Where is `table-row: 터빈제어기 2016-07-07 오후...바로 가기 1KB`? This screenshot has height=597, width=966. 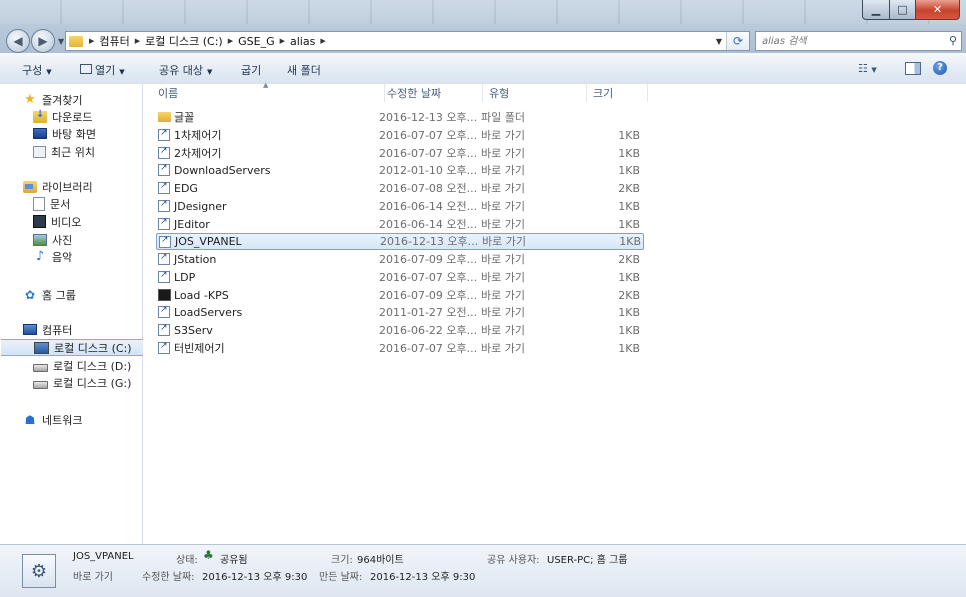 table-row: 터빈제어기 2016-07-07 오후...바로 가기 1KB is located at coordinates (399, 348).